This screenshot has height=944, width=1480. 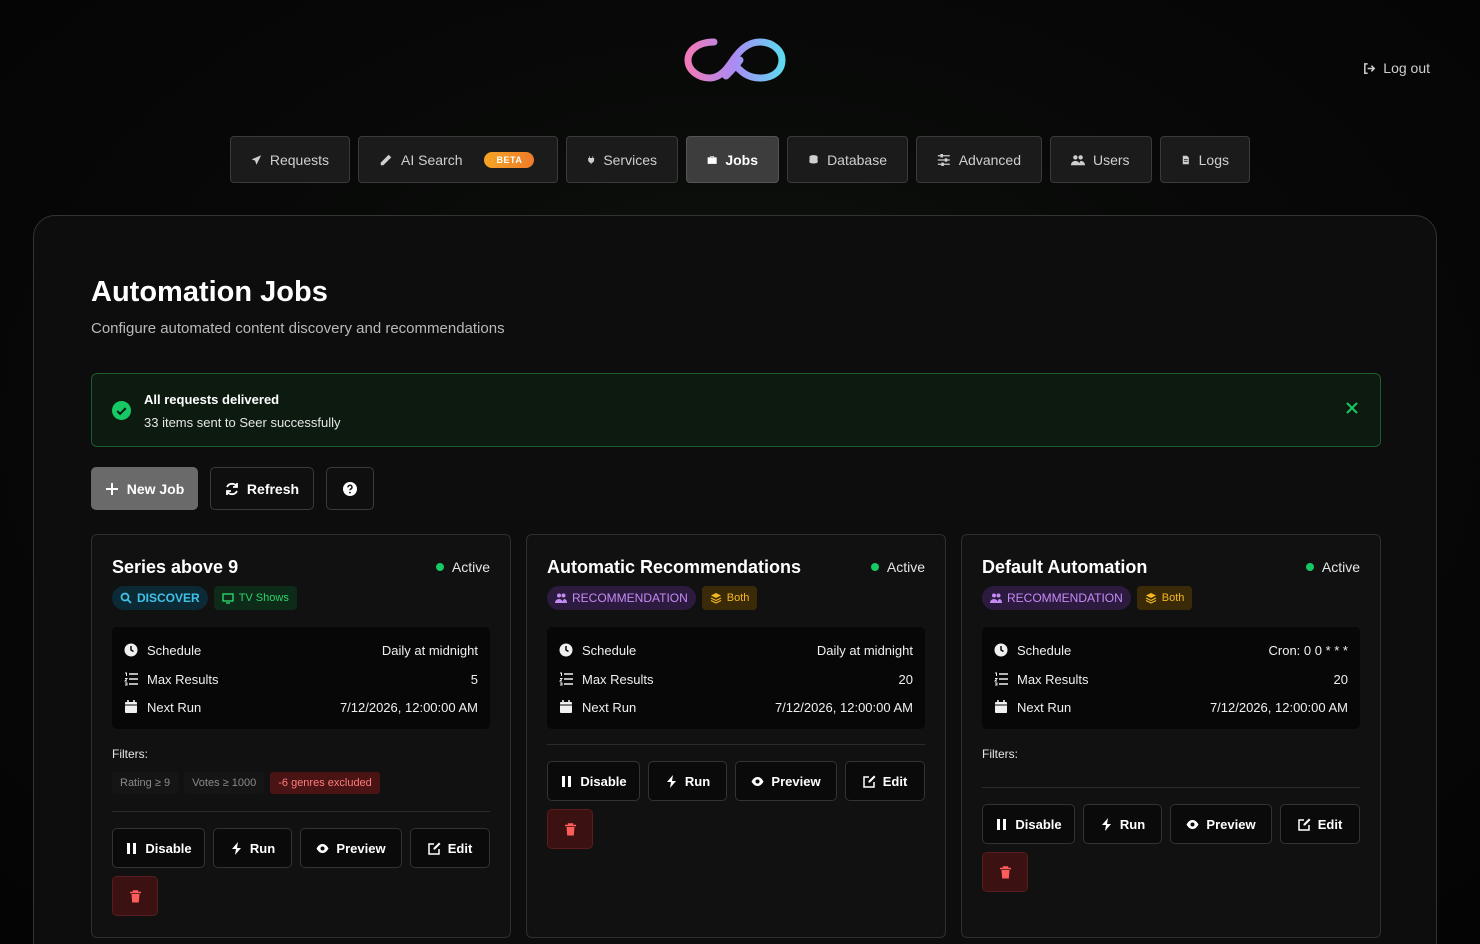 What do you see at coordinates (1173, 598) in the screenshot?
I see `media-tag-label: Both` at bounding box center [1173, 598].